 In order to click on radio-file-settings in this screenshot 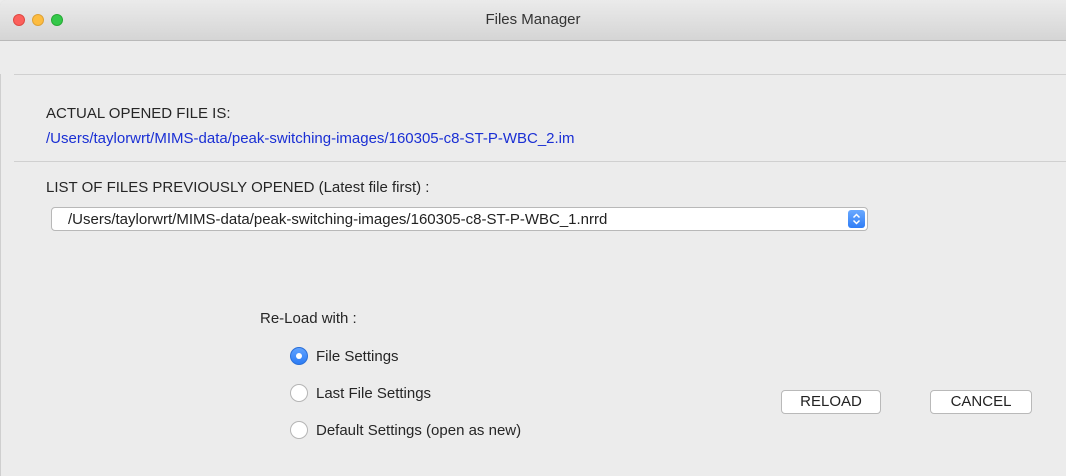, I will do `click(299, 356)`.